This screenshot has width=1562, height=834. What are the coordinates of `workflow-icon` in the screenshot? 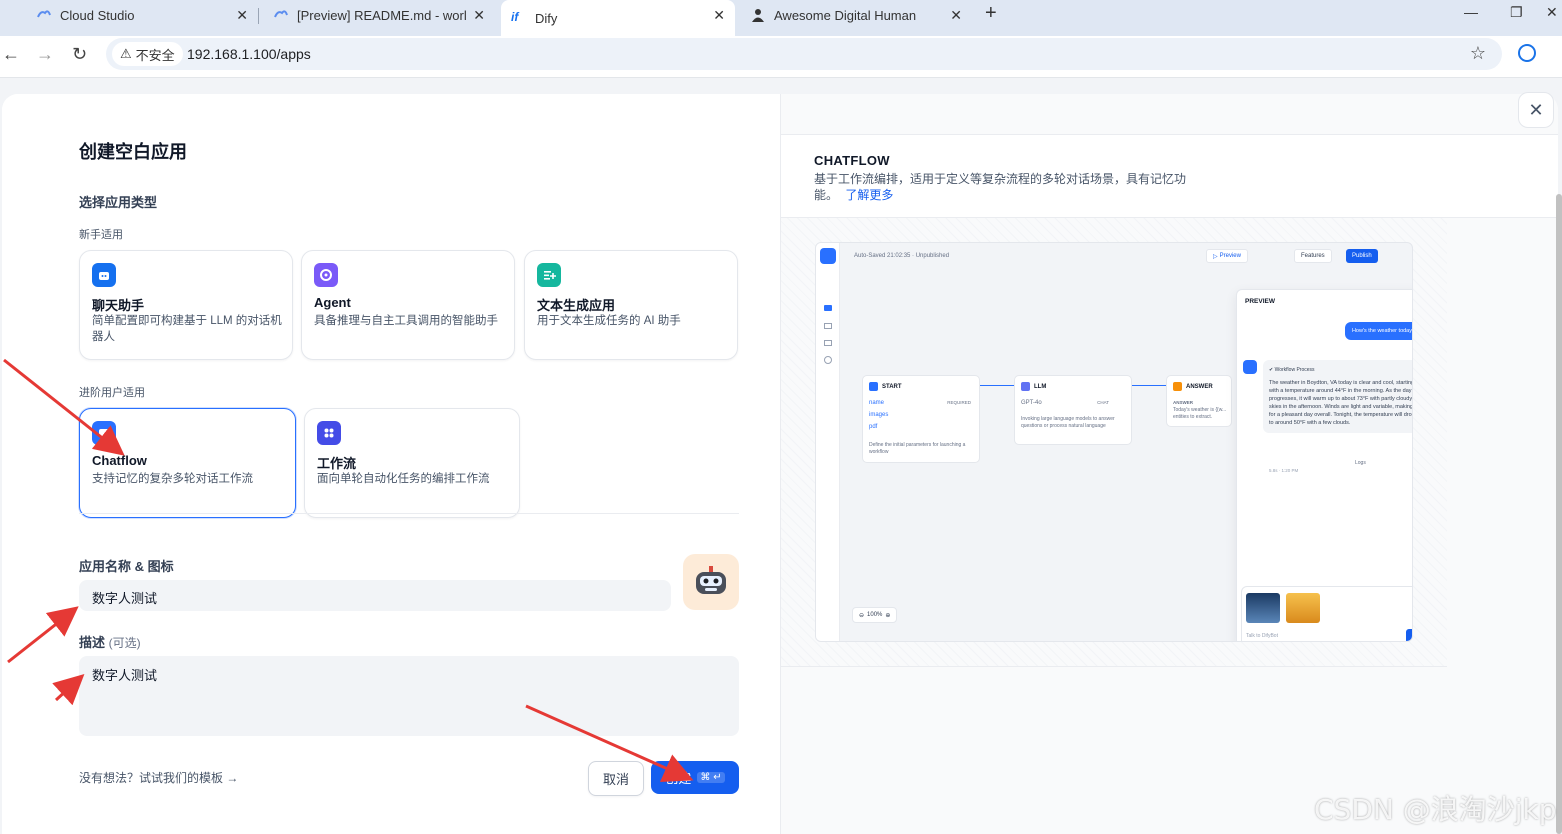 It's located at (329, 433).